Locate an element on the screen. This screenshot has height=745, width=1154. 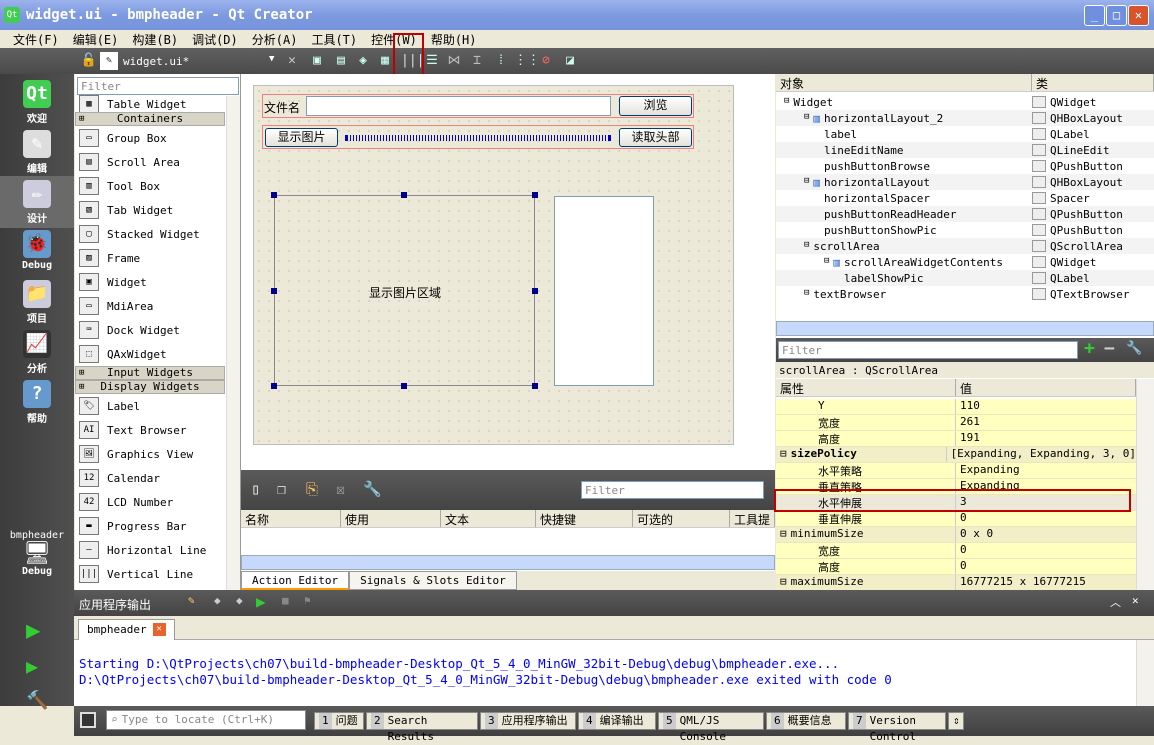
locator-input: ⌕ Type to locate (Ctrl+K) is located at coordinates (206, 720).